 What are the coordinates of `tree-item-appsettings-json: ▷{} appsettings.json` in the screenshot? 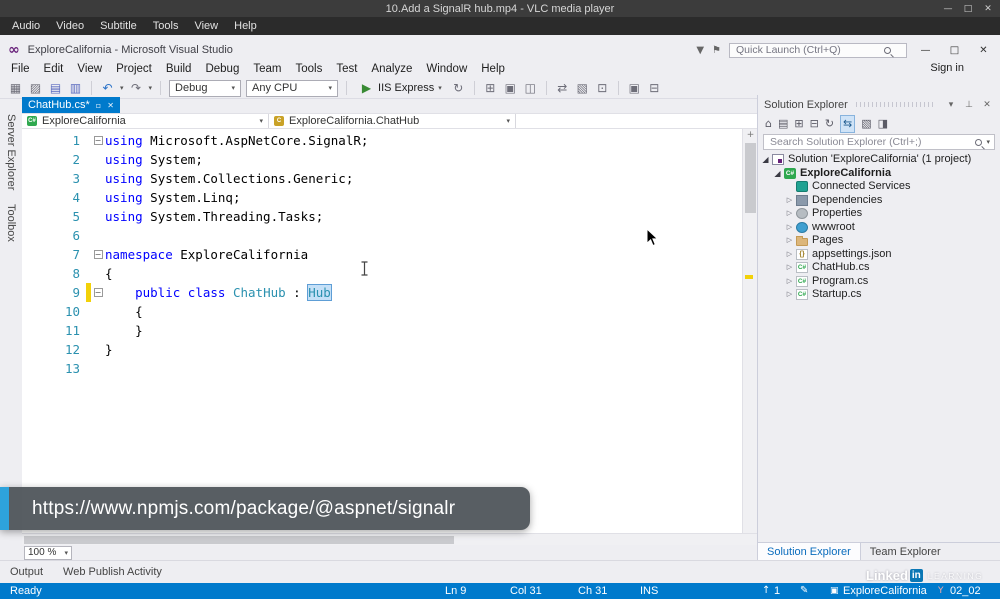 It's located at (879, 255).